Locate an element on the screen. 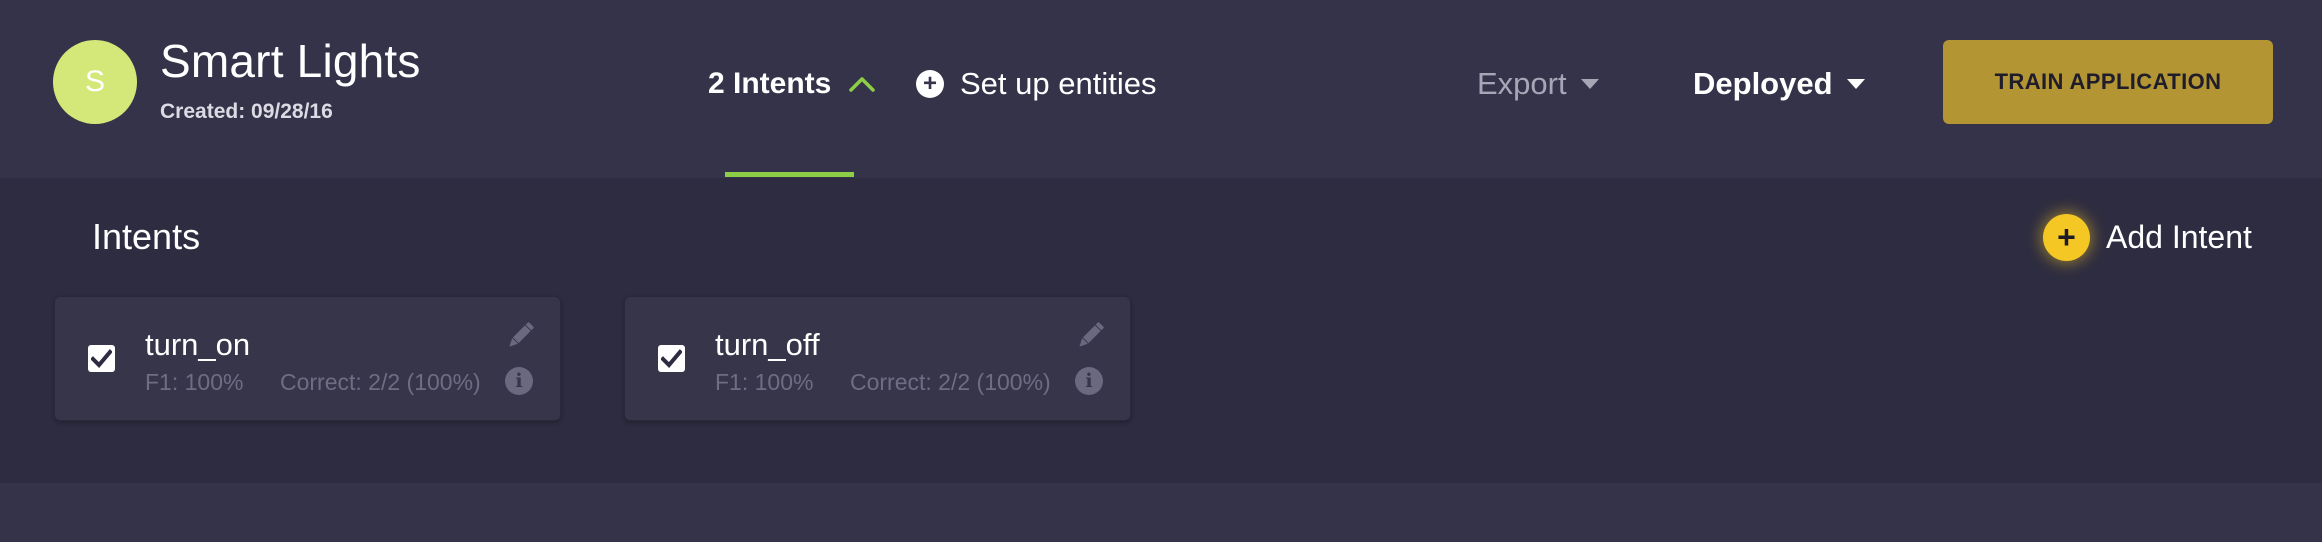 This screenshot has width=2322, height=542. avatar-letter: S is located at coordinates (94, 81).